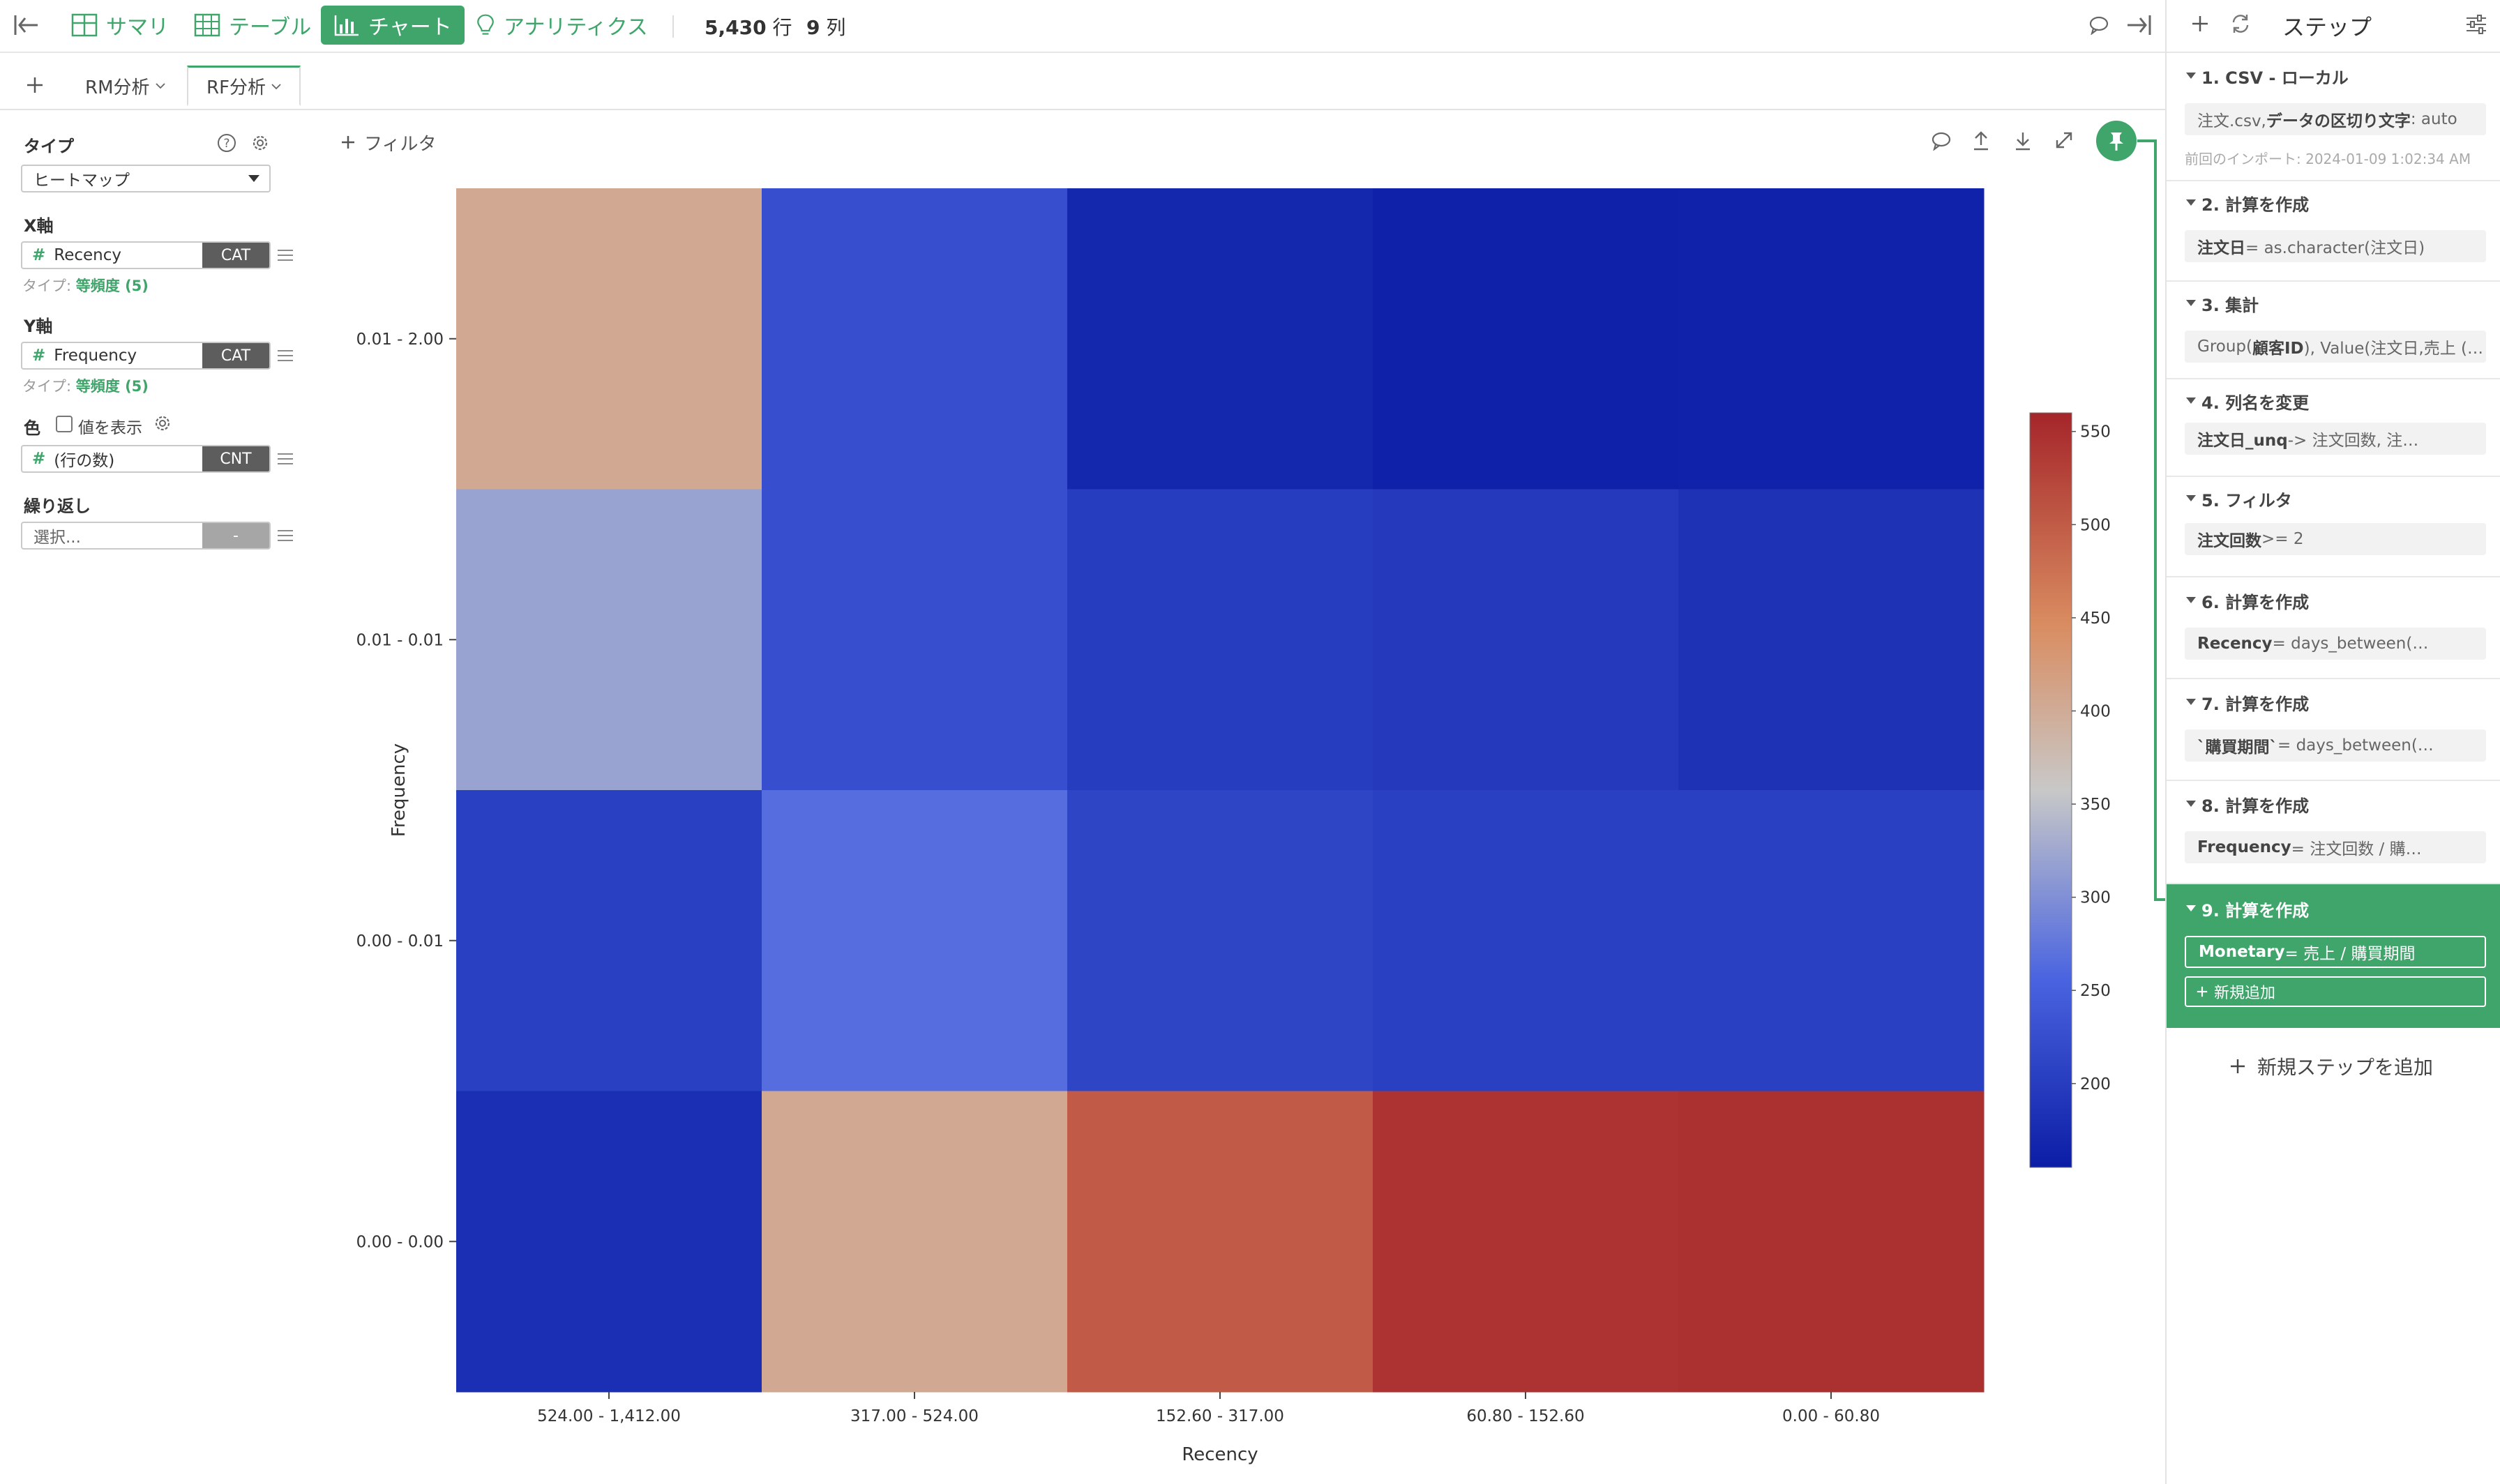  I want to click on color-settings-gear-icon, so click(163, 423).